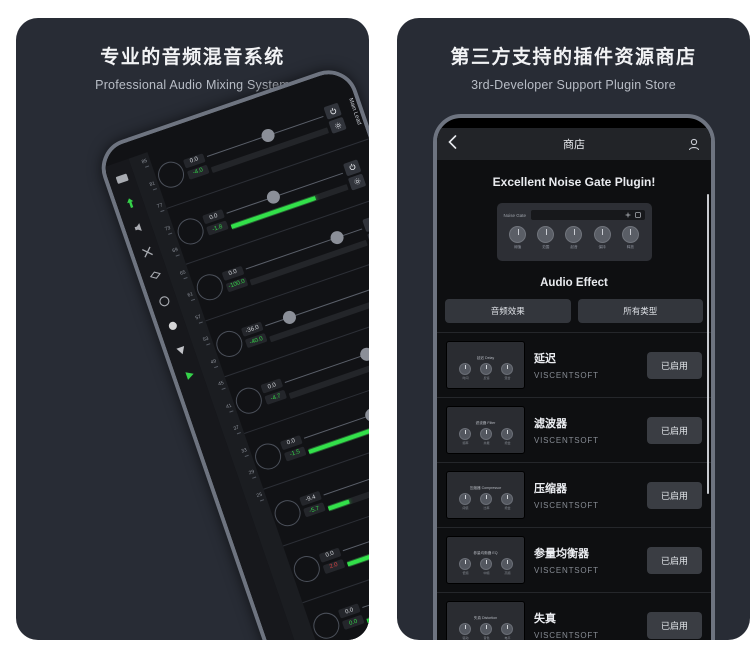 The height and width of the screenshot is (658, 753). What do you see at coordinates (485, 620) in the screenshot?
I see `plugin-thumbnail: 失真 Distortion 驱动 音色 电平` at bounding box center [485, 620].